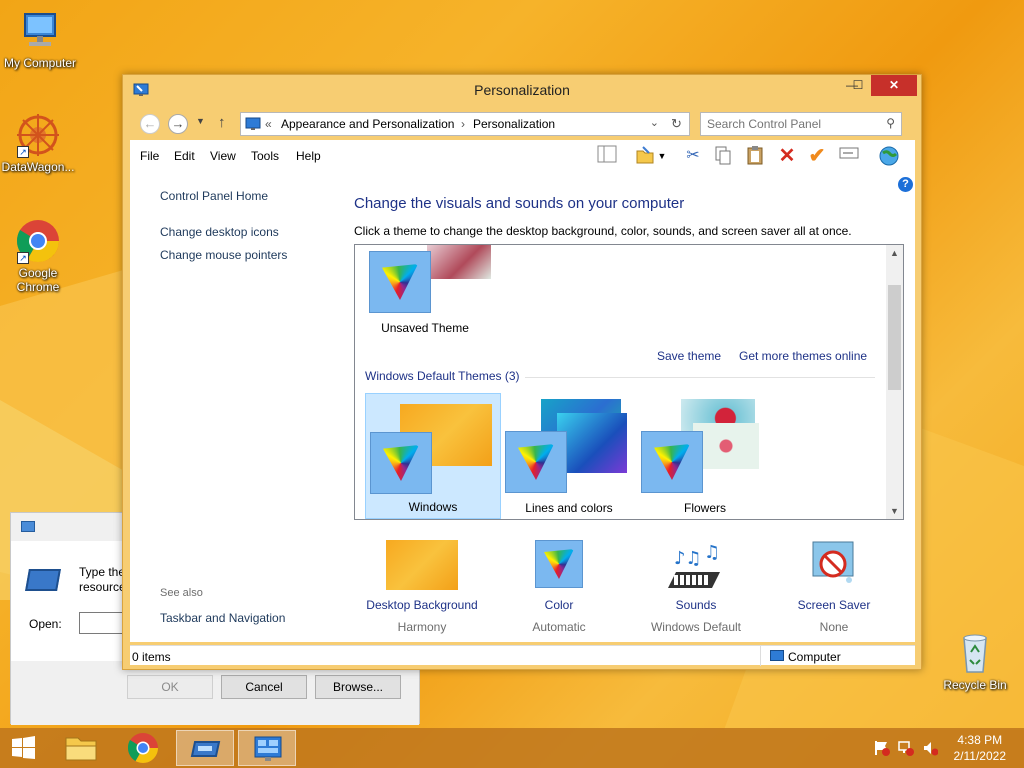 This screenshot has height=768, width=1024. I want to click on change-mouse-pointers-link: Change mouse pointers, so click(223, 255).